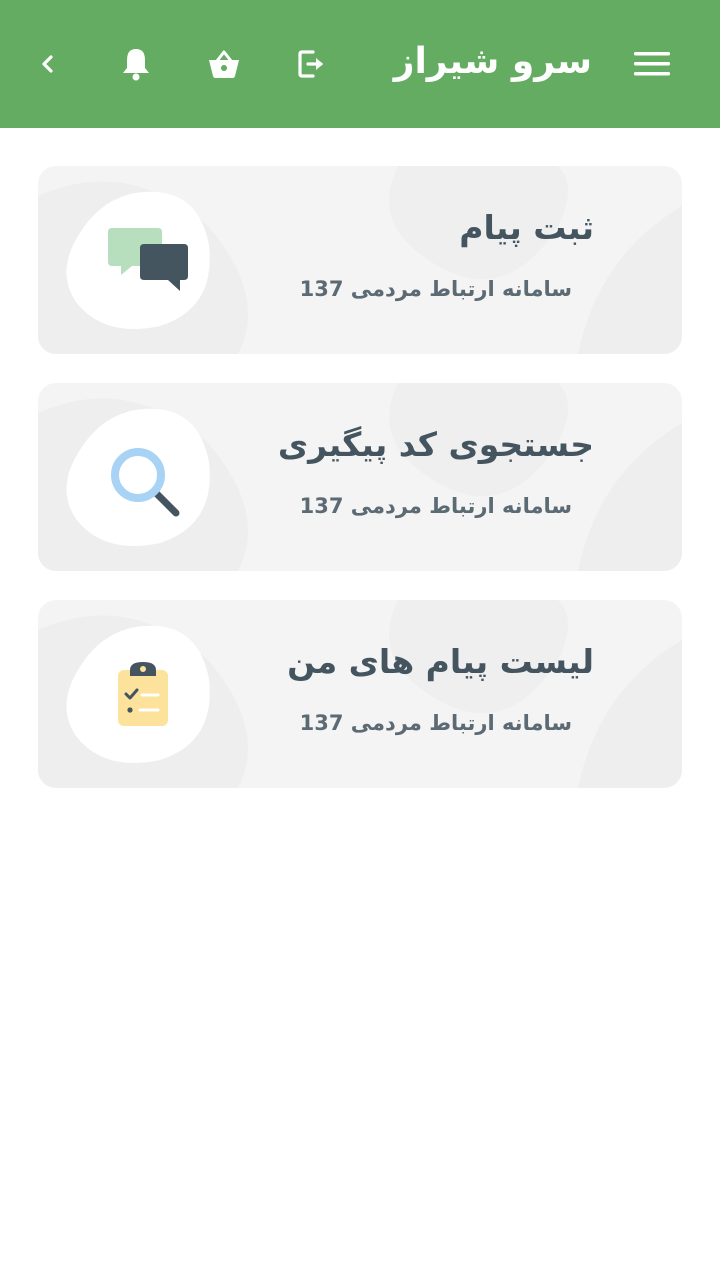 The width and height of the screenshot is (720, 1280). Describe the element at coordinates (48, 64) in the screenshot. I see `chevron-left-icon` at that location.